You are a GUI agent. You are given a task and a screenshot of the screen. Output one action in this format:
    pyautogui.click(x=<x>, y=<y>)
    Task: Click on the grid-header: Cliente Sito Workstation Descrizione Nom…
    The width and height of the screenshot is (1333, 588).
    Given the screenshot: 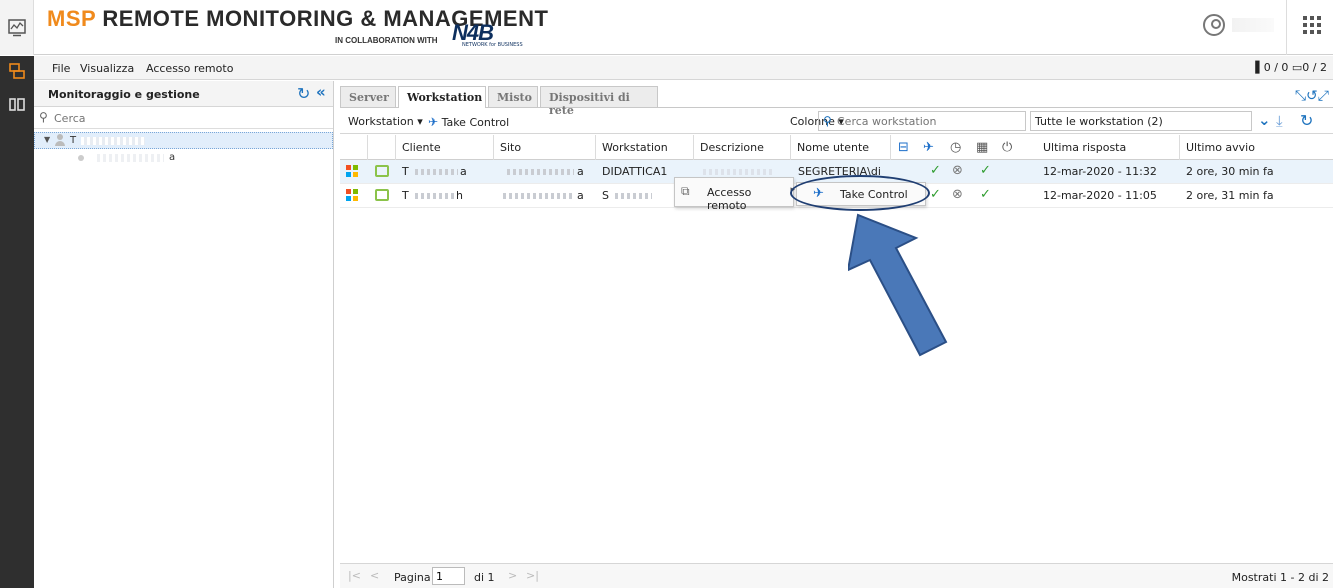 What is the action you would take?
    pyautogui.click(x=836, y=147)
    